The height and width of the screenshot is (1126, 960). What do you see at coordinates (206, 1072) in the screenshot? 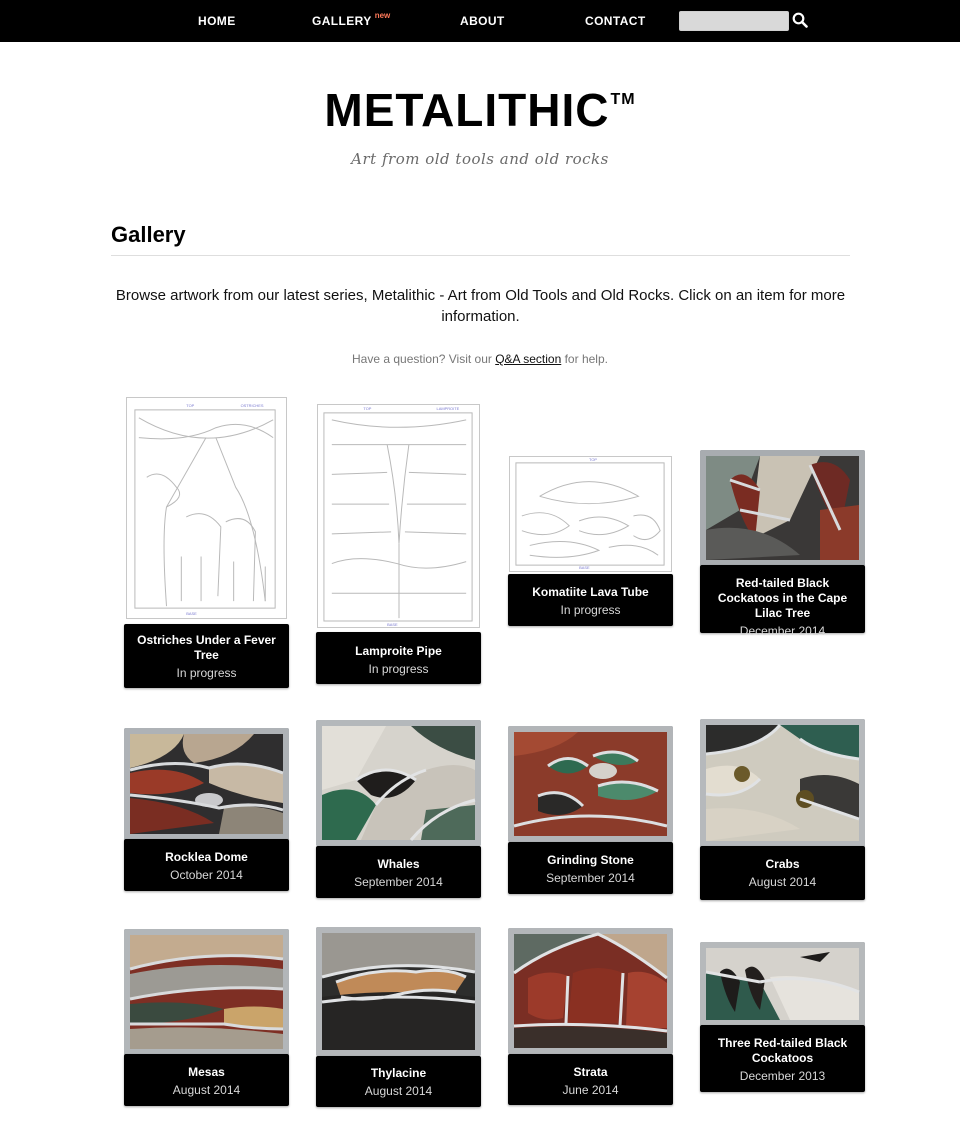
I see `artwork-title: Mesas` at bounding box center [206, 1072].